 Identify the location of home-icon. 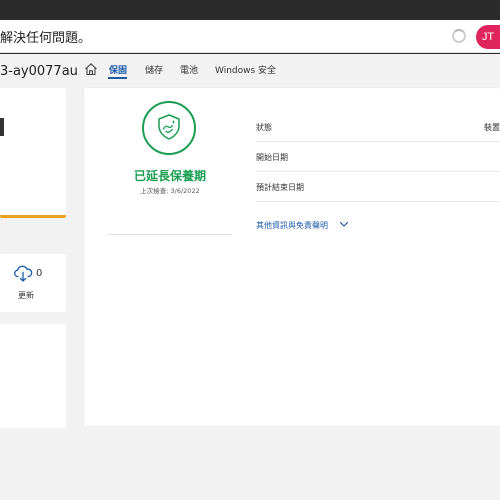
(91, 69).